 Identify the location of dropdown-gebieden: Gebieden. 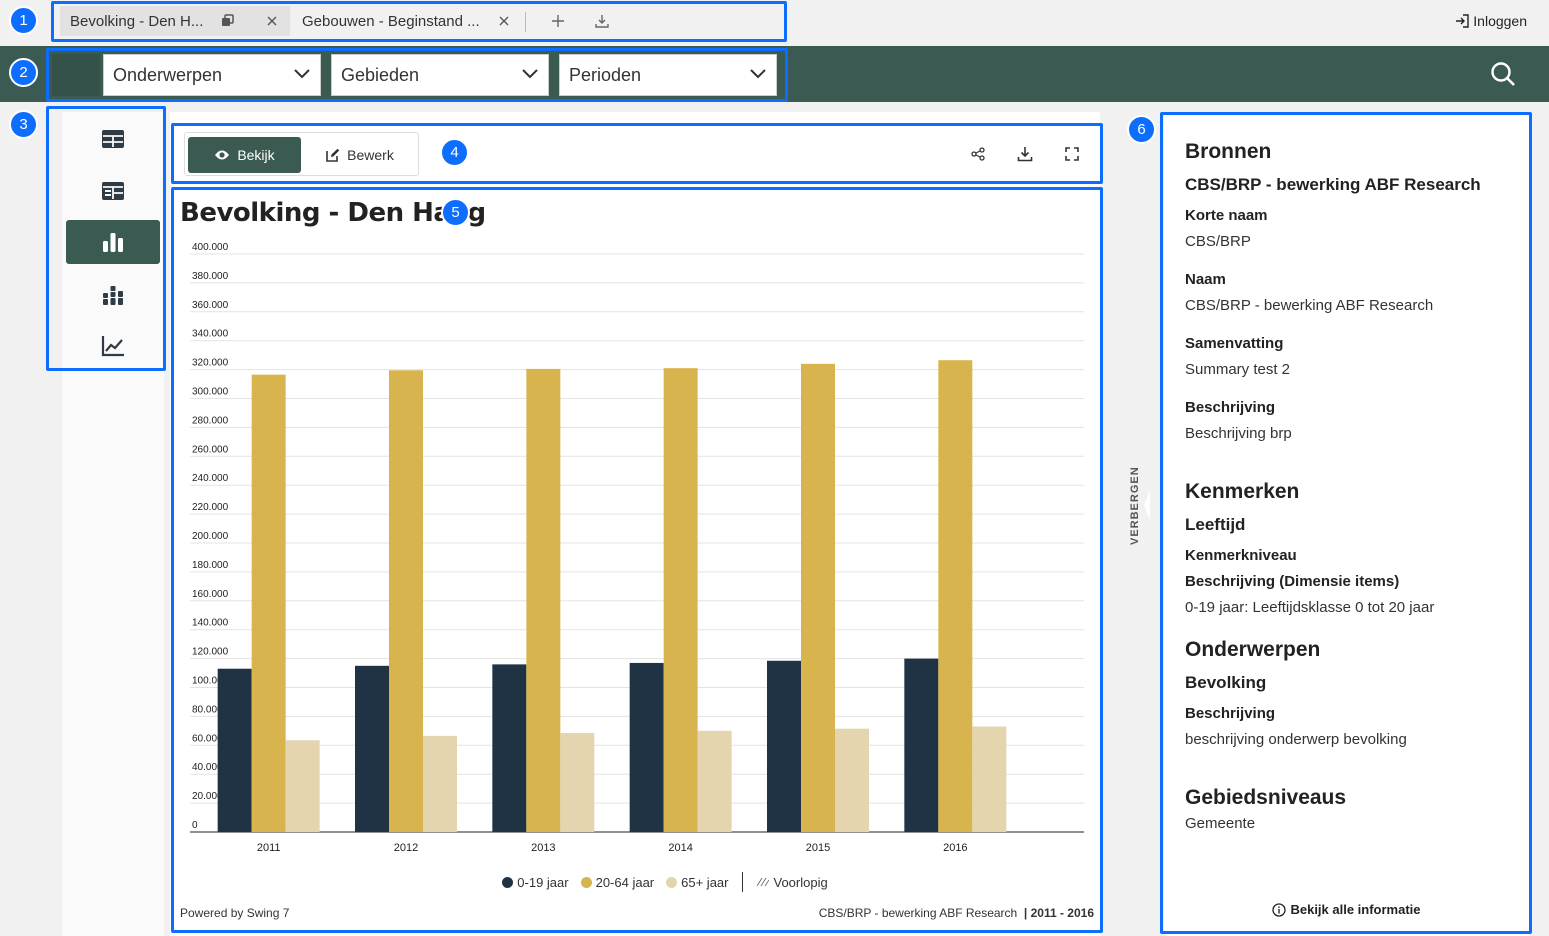
(440, 75).